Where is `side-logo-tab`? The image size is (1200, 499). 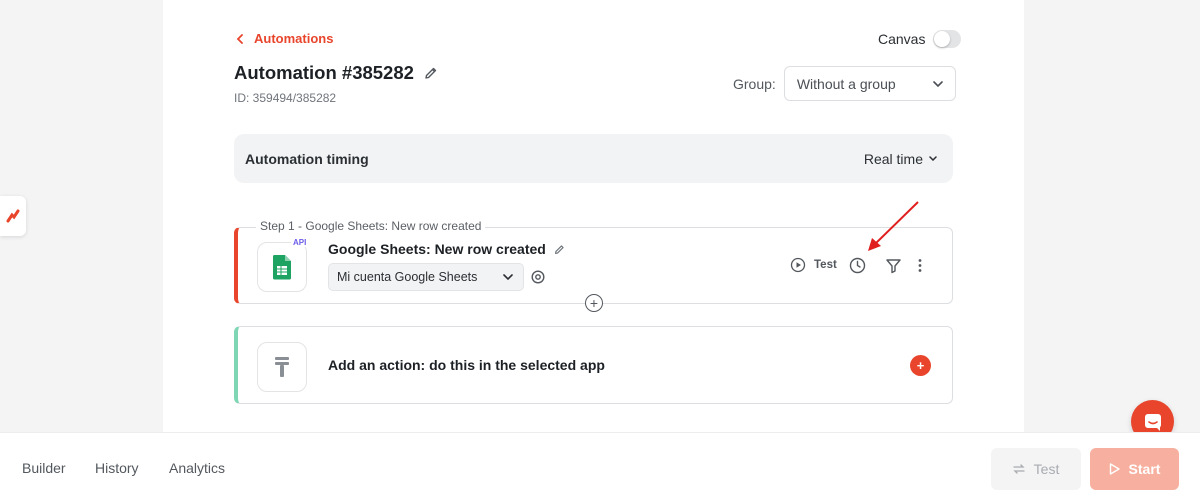 side-logo-tab is located at coordinates (13, 216).